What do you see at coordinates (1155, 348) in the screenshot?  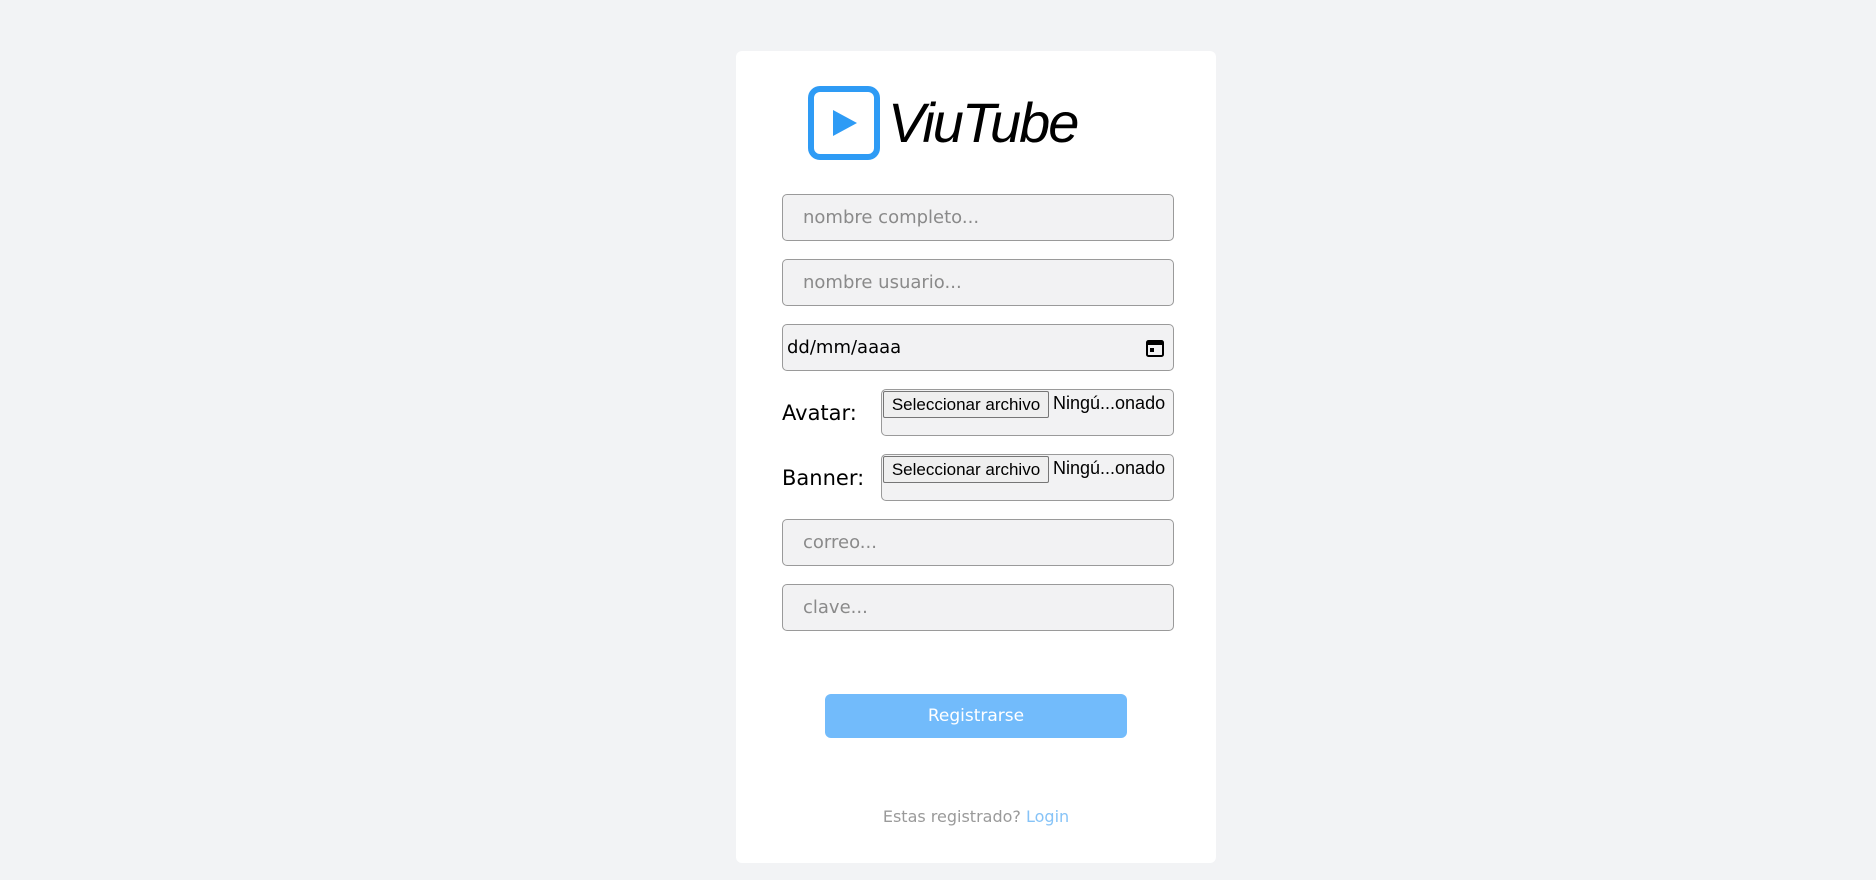 I see `calendar-icon` at bounding box center [1155, 348].